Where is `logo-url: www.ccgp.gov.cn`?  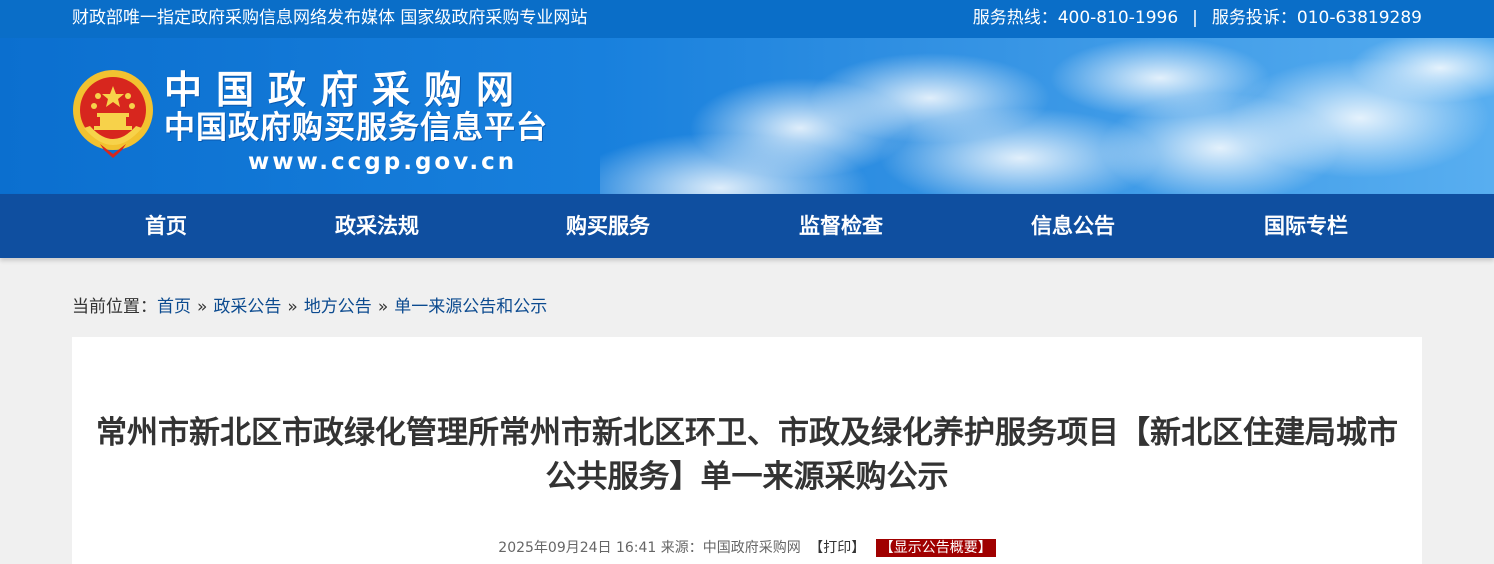 logo-url: www.ccgp.gov.cn is located at coordinates (383, 162).